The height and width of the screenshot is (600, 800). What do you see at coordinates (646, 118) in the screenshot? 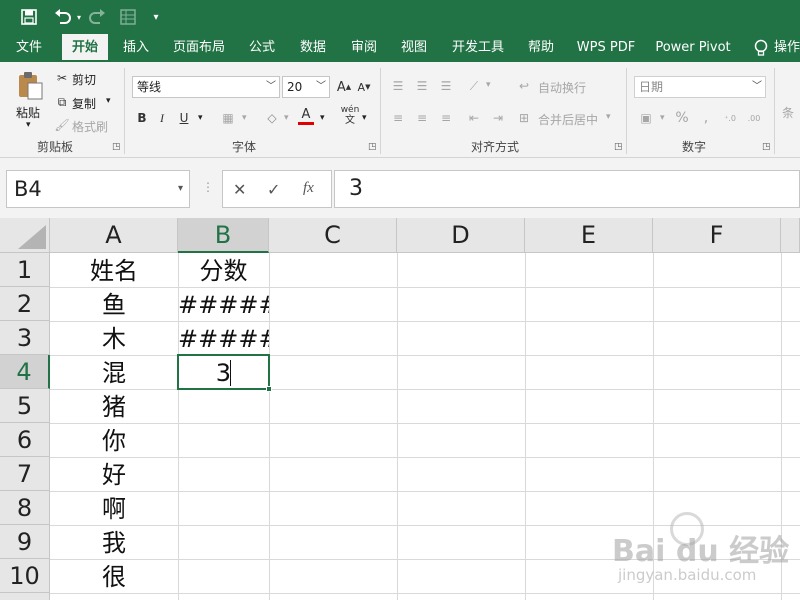
I see `currency-icon: ▣` at bounding box center [646, 118].